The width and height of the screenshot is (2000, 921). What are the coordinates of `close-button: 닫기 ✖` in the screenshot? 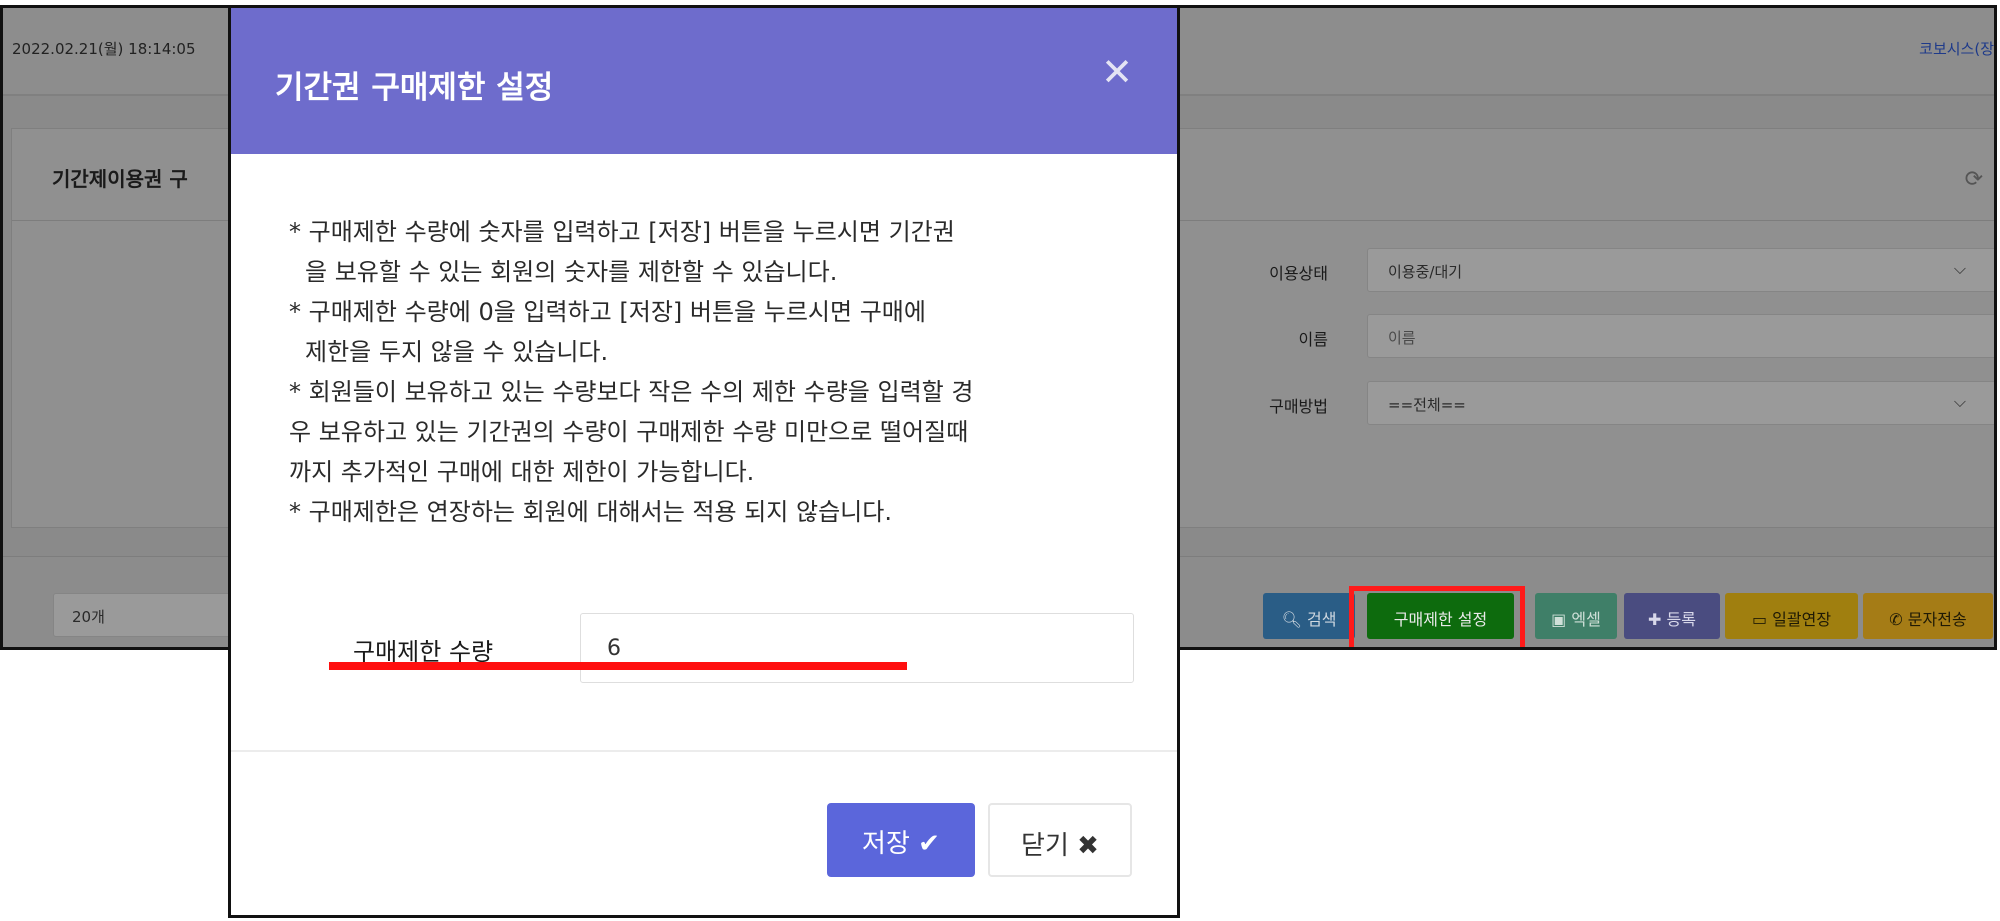 It's located at (1060, 840).